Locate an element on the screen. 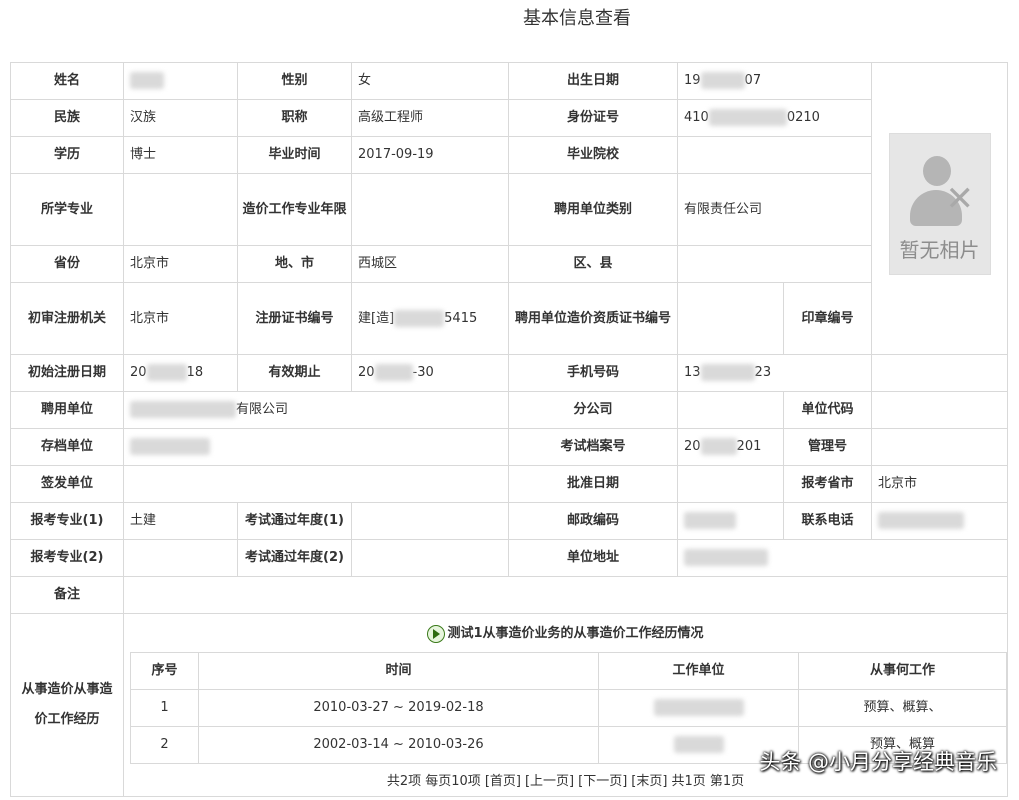 Image resolution: width=1019 pixels, height=800 pixels. pager-summary: 共2项 每页10项 is located at coordinates (433, 781).